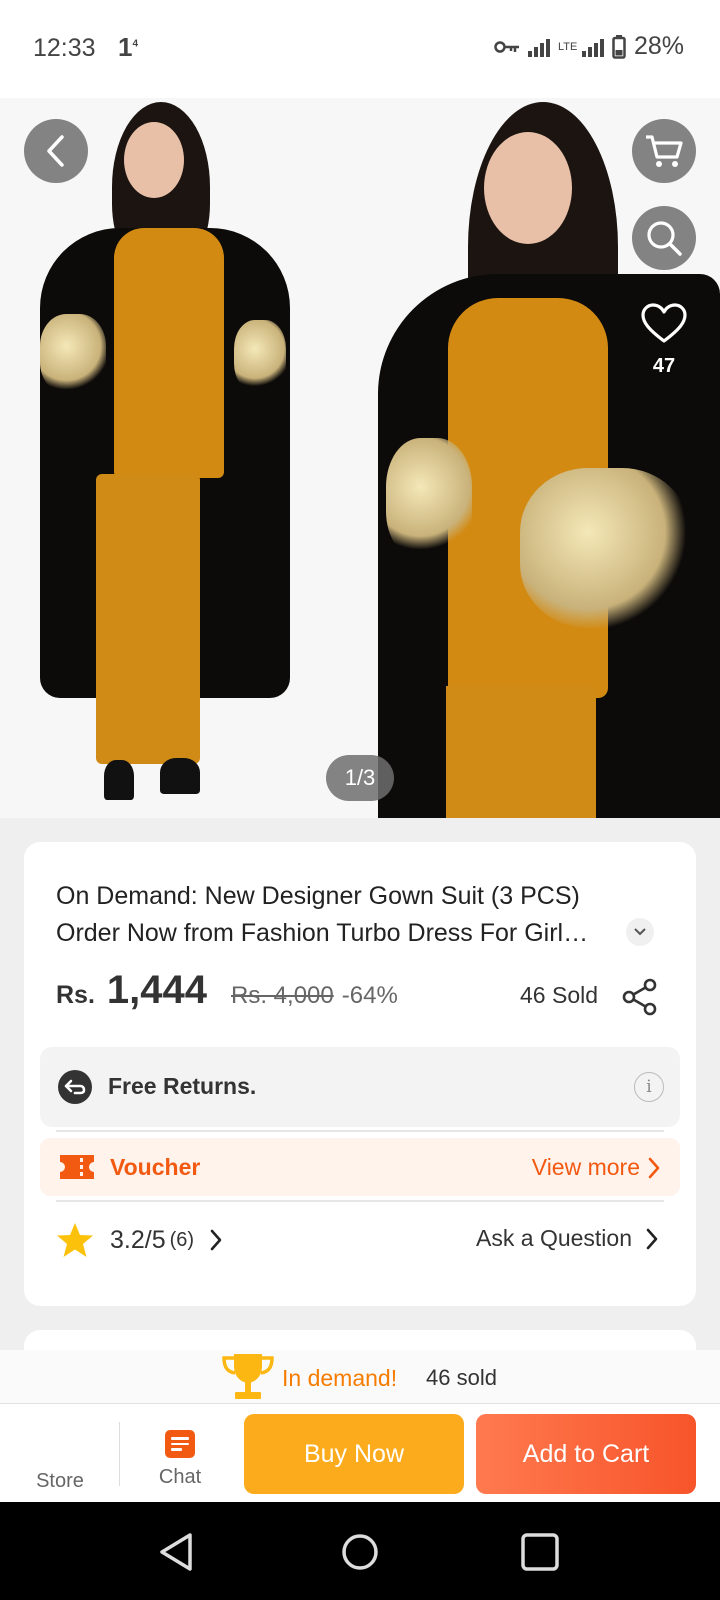  What do you see at coordinates (369, 995) in the screenshot?
I see `discount-percent: -64%` at bounding box center [369, 995].